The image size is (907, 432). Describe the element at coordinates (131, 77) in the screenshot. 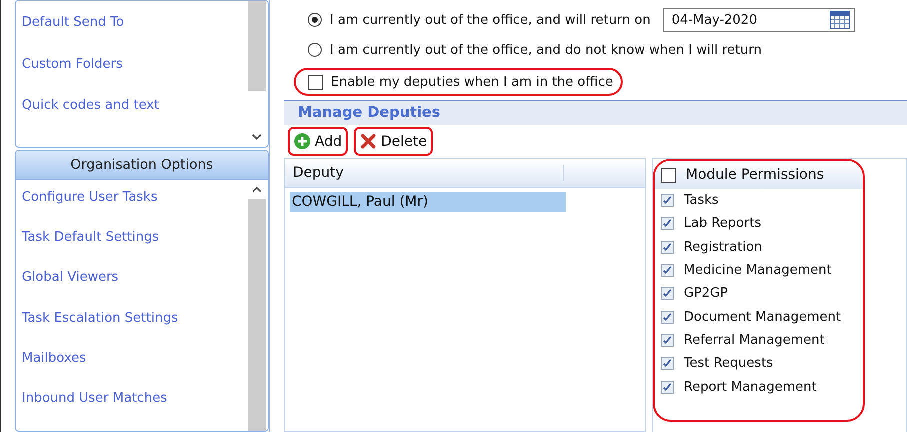

I see `sidebar-link: Custom Folders` at that location.